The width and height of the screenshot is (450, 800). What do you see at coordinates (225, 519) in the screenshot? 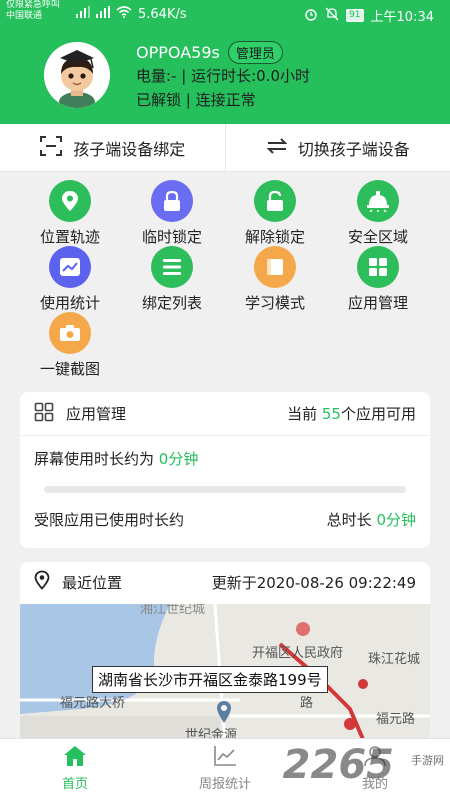
I see `restricted-row: 受限应用已使用时长约 总时长 0分钟` at bounding box center [225, 519].